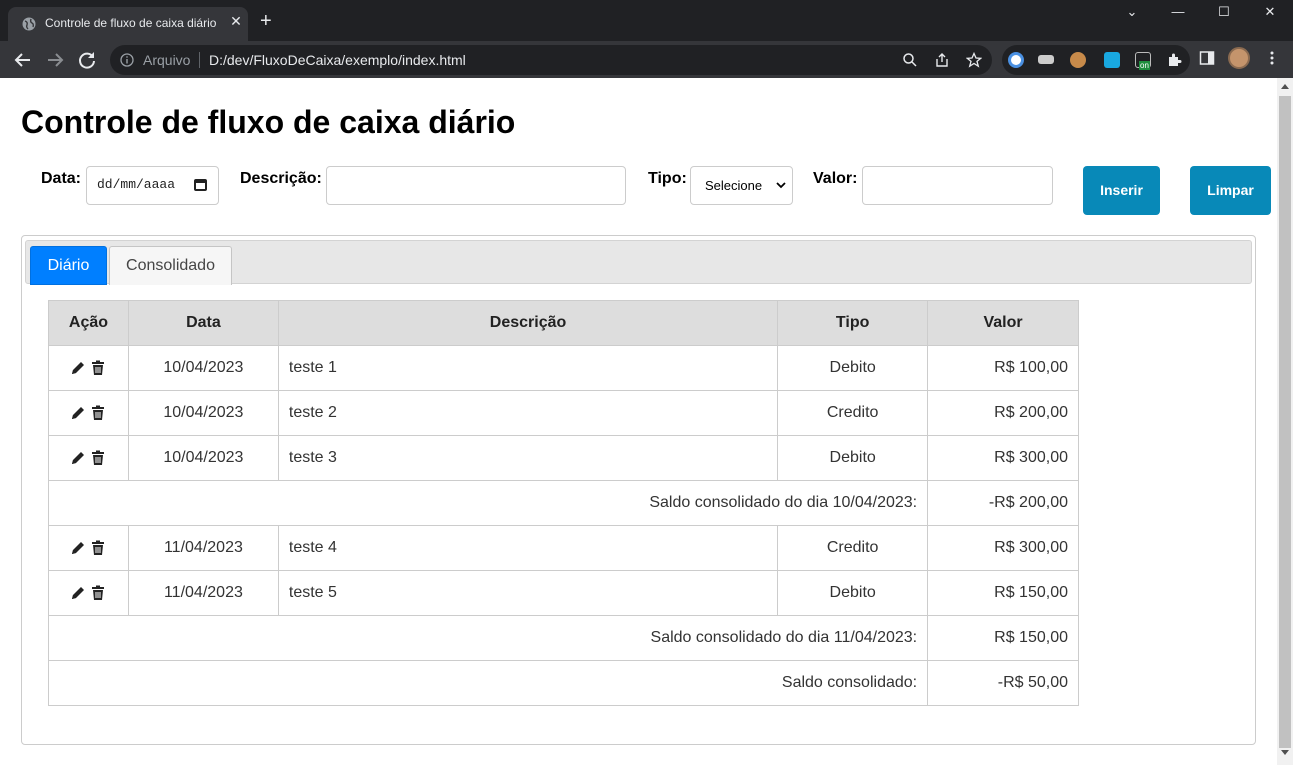  What do you see at coordinates (488, 503) in the screenshot?
I see `summary-label: Saldo consolidado do dia 10/04/2023:` at bounding box center [488, 503].